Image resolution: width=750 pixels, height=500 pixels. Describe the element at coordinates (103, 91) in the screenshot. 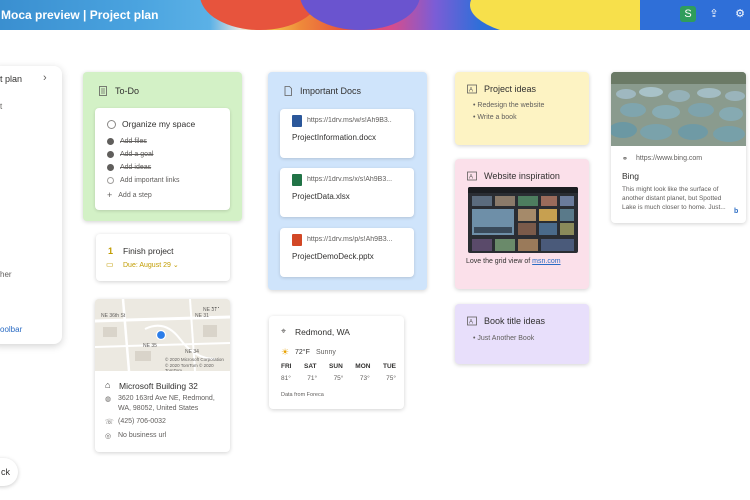

I see `list-icon` at that location.